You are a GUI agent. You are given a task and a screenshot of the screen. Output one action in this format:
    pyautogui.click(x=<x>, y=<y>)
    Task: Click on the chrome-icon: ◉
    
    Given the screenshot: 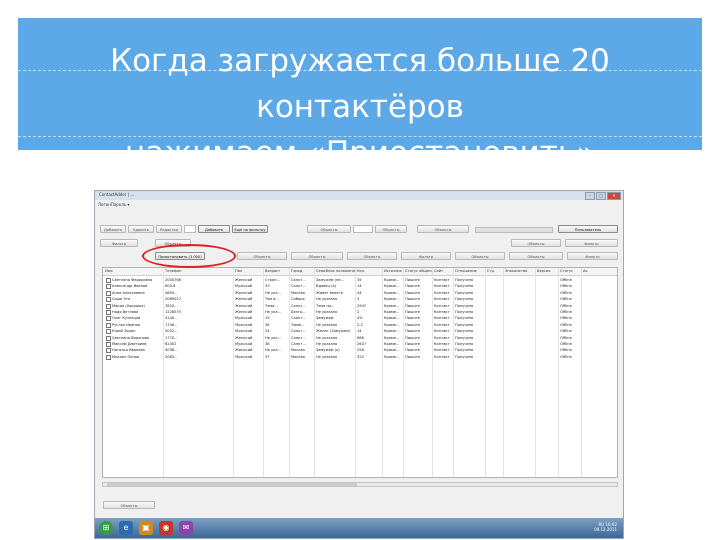 What is the action you would take?
    pyautogui.click(x=166, y=528)
    